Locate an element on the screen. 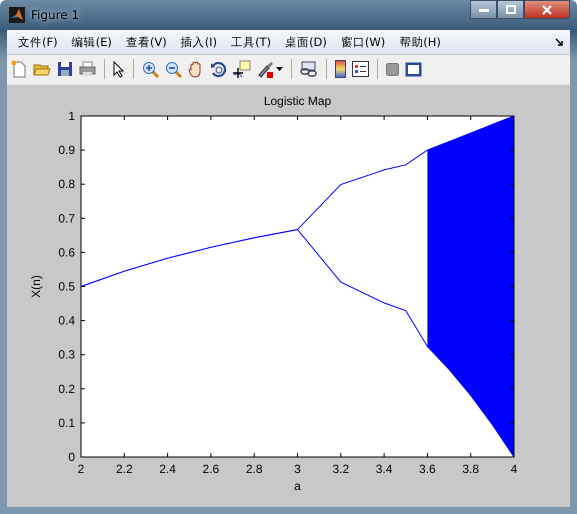 This screenshot has width=577, height=514. window-title: Figure 1 is located at coordinates (55, 15).